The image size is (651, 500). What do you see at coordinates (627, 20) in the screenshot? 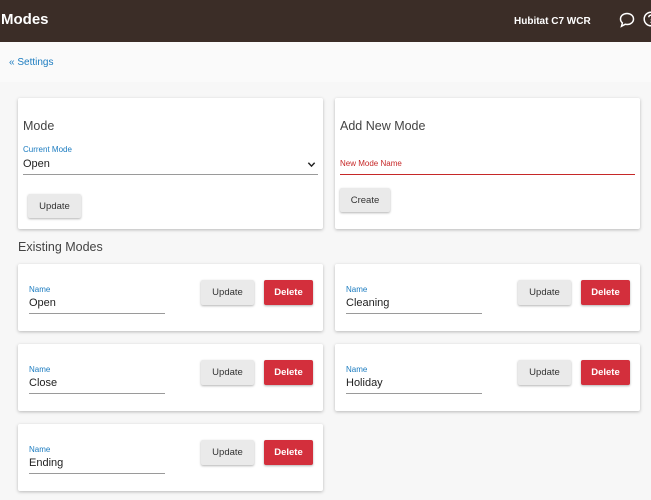
I see `chat-icon` at bounding box center [627, 20].